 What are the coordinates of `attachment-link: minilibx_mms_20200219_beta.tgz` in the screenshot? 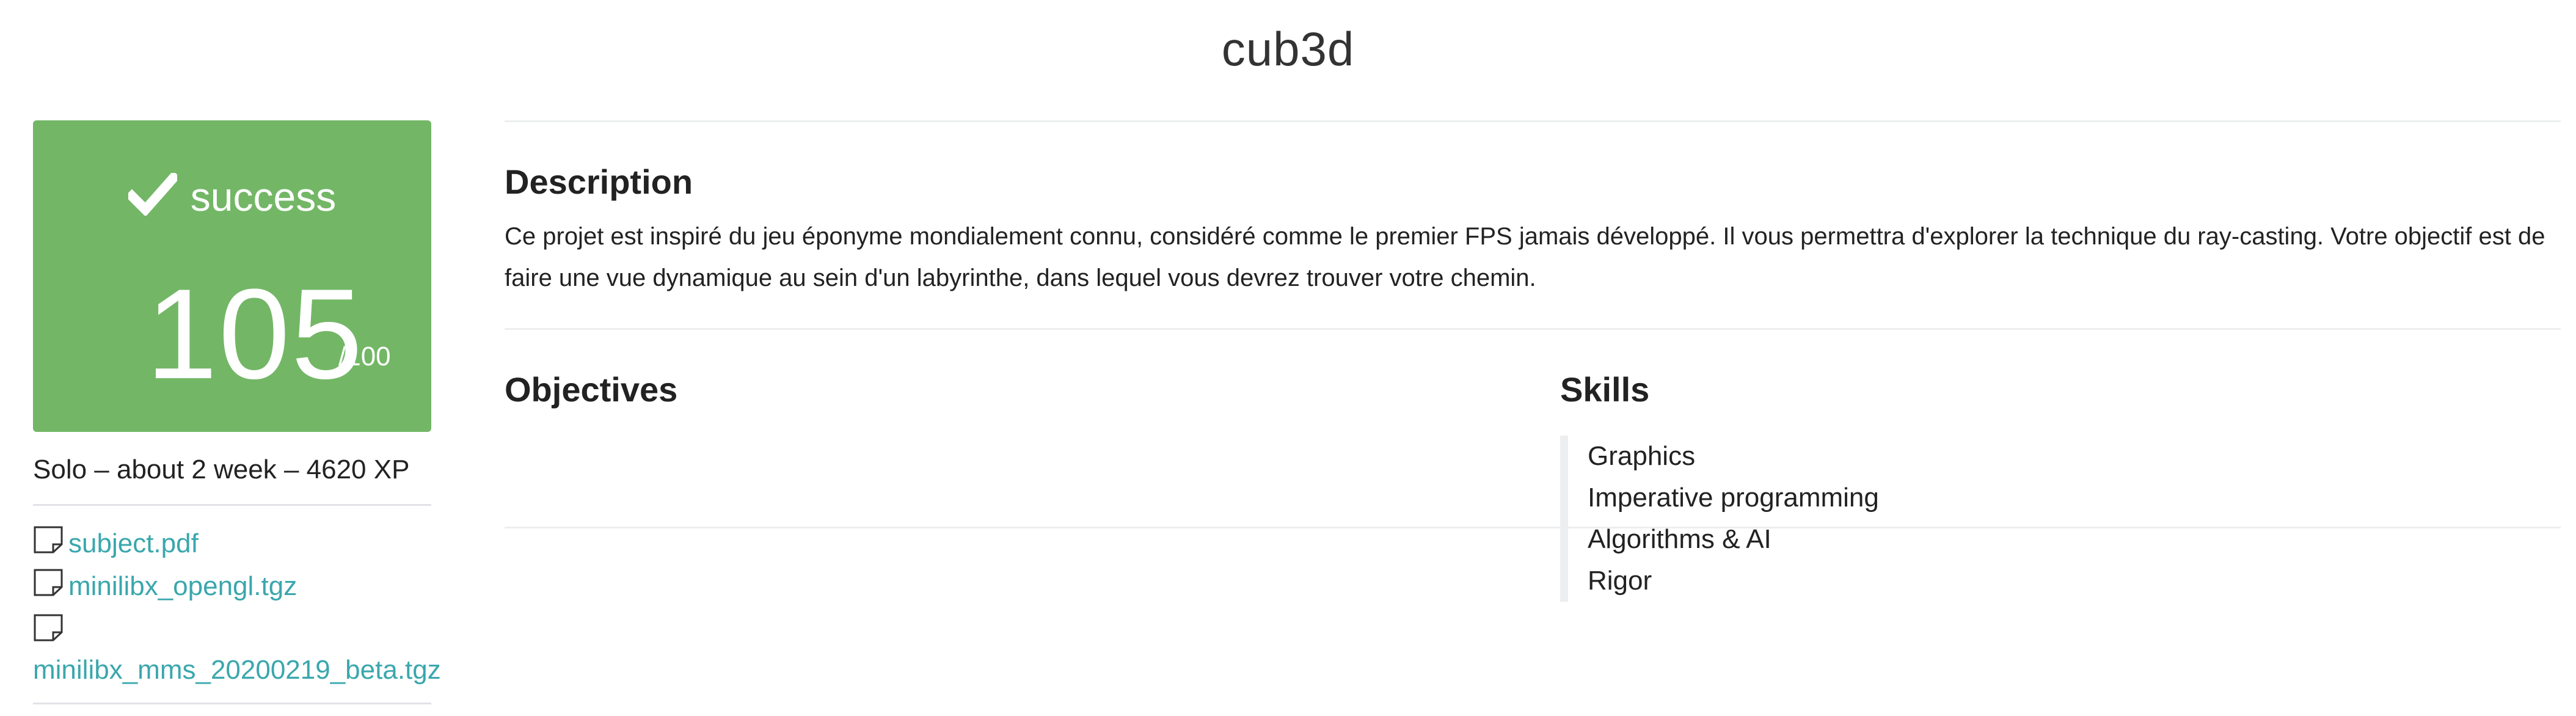 It's located at (237, 671).